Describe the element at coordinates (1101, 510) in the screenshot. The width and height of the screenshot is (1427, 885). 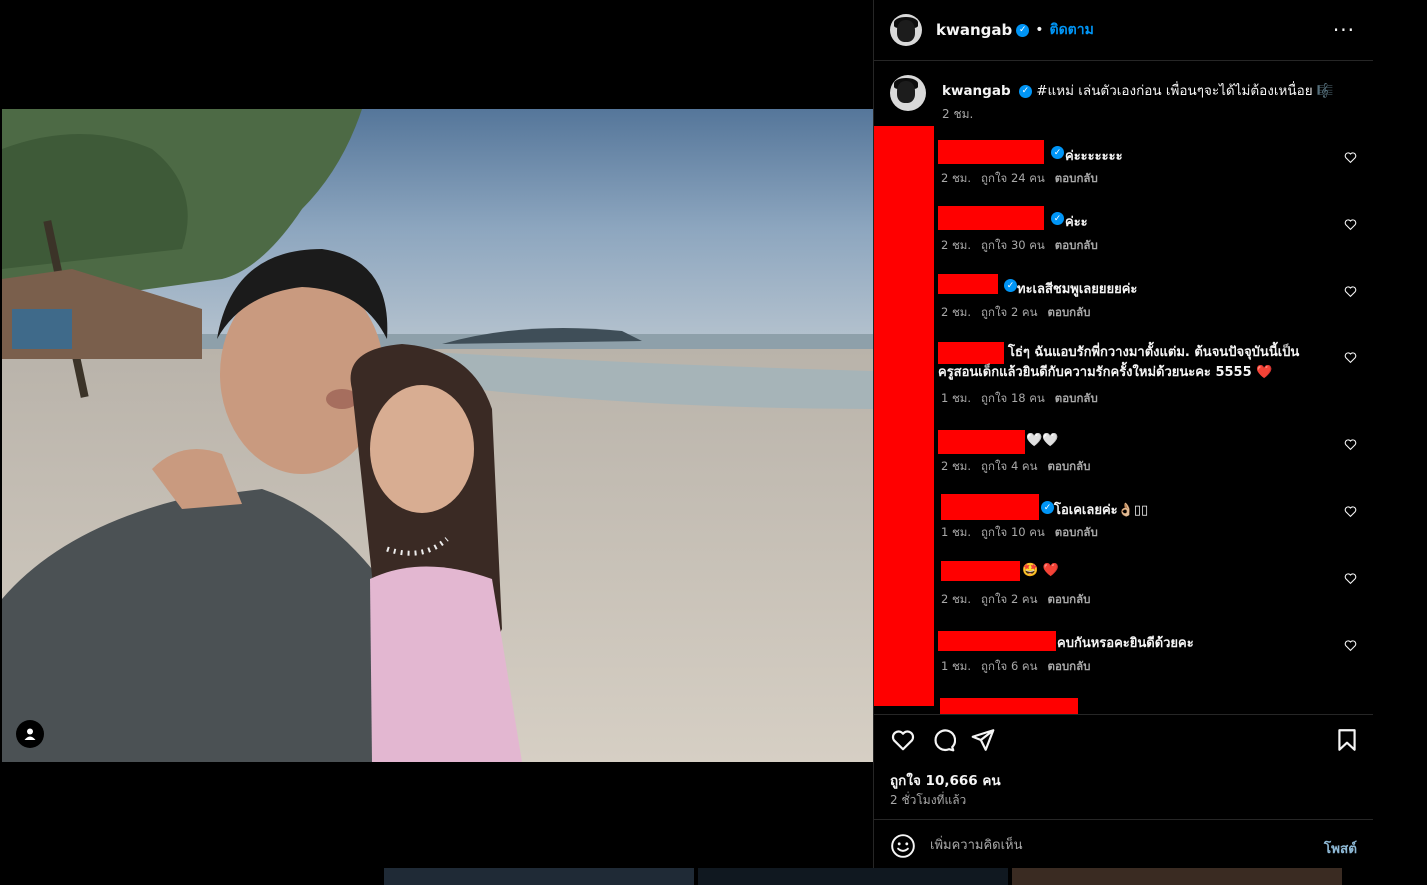
I see `comment-text: โอเคเลยค่ะ👌🏼▯▯` at that location.